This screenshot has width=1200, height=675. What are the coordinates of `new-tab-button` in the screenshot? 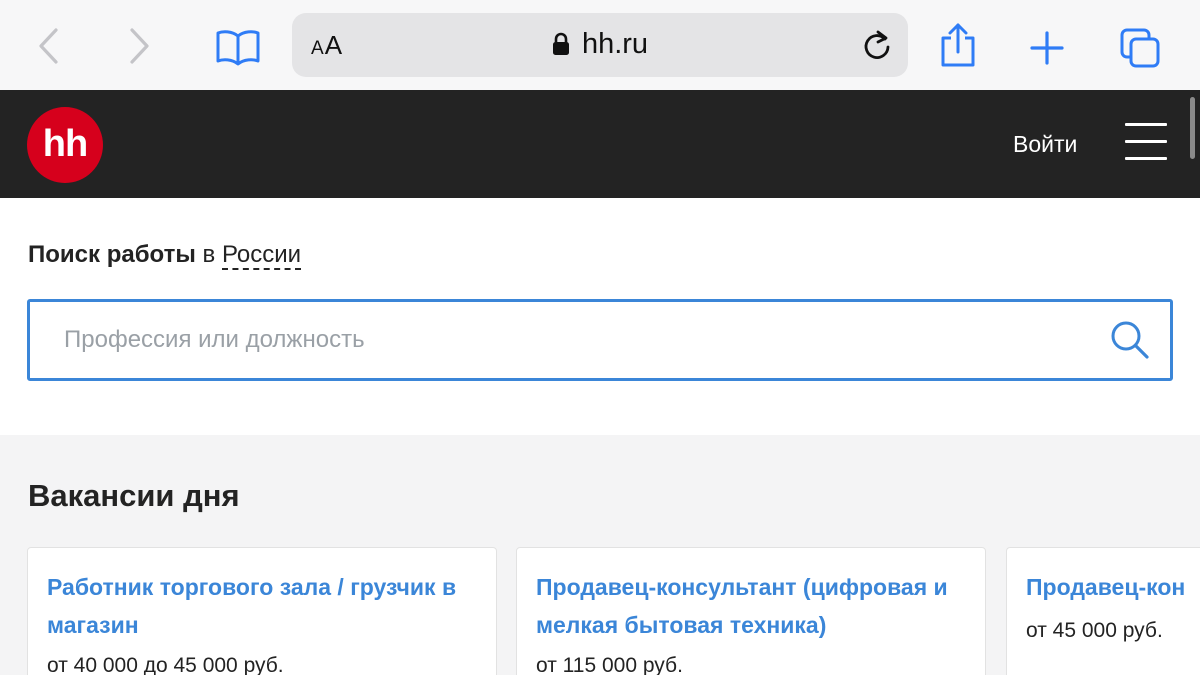 It's located at (1047, 48).